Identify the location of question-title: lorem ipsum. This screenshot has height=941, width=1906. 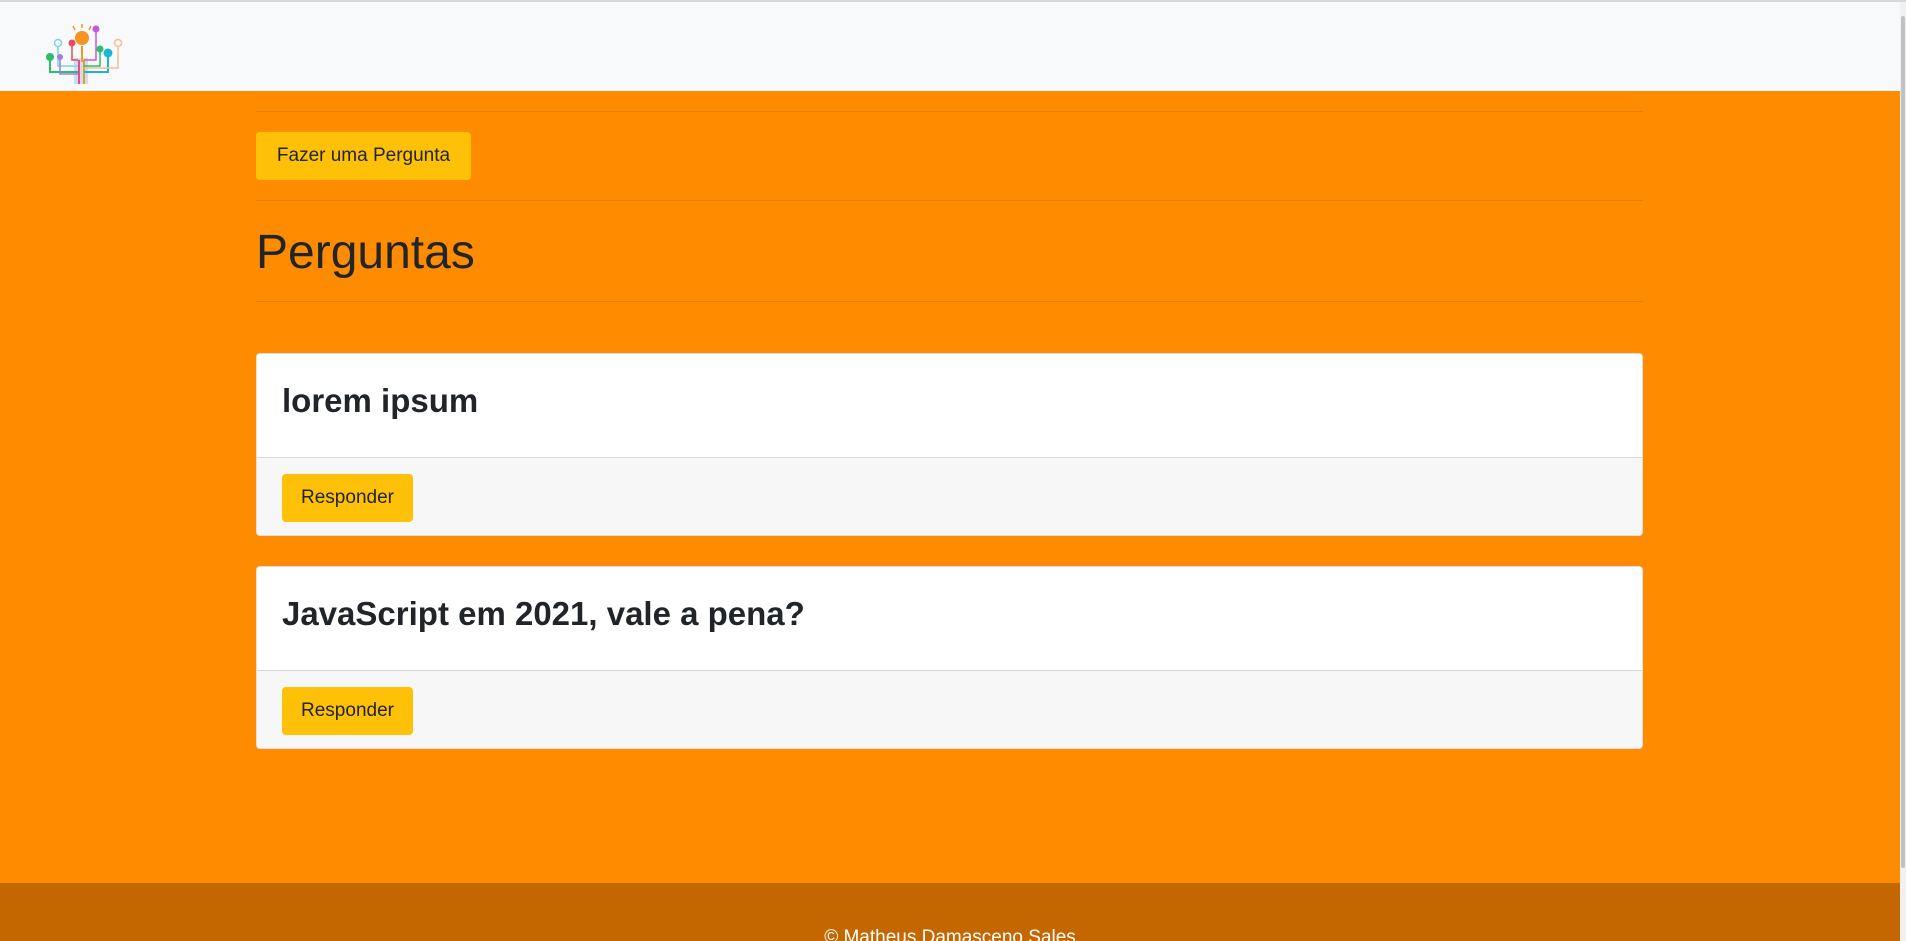
(380, 400).